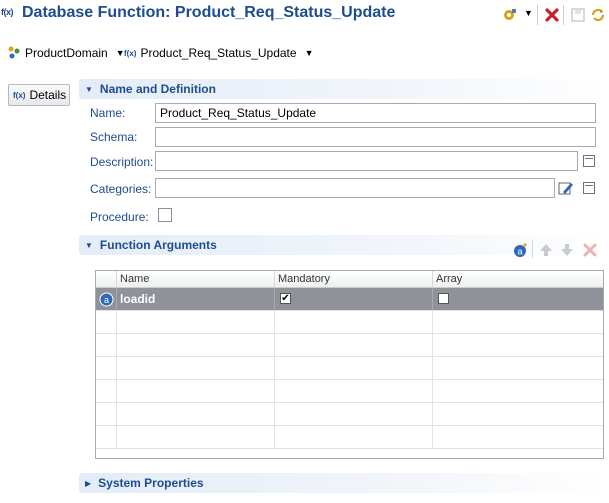  Describe the element at coordinates (14, 53) in the screenshot. I see `domain-icon` at that location.